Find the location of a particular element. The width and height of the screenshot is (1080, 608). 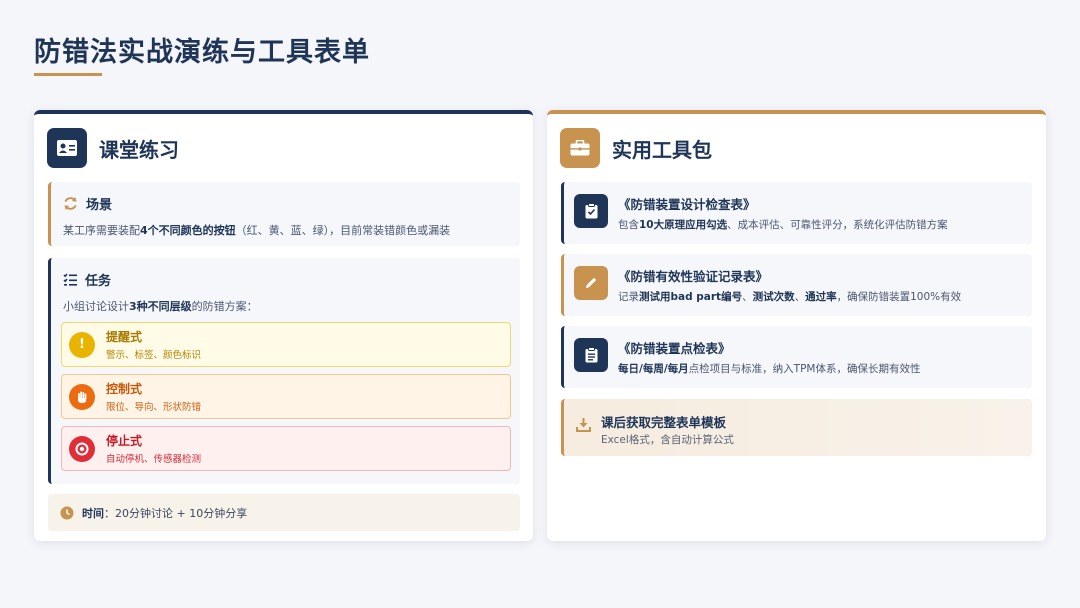

task-intro: 小组讨论设计3种不同层级的防错方案： is located at coordinates (160, 306).